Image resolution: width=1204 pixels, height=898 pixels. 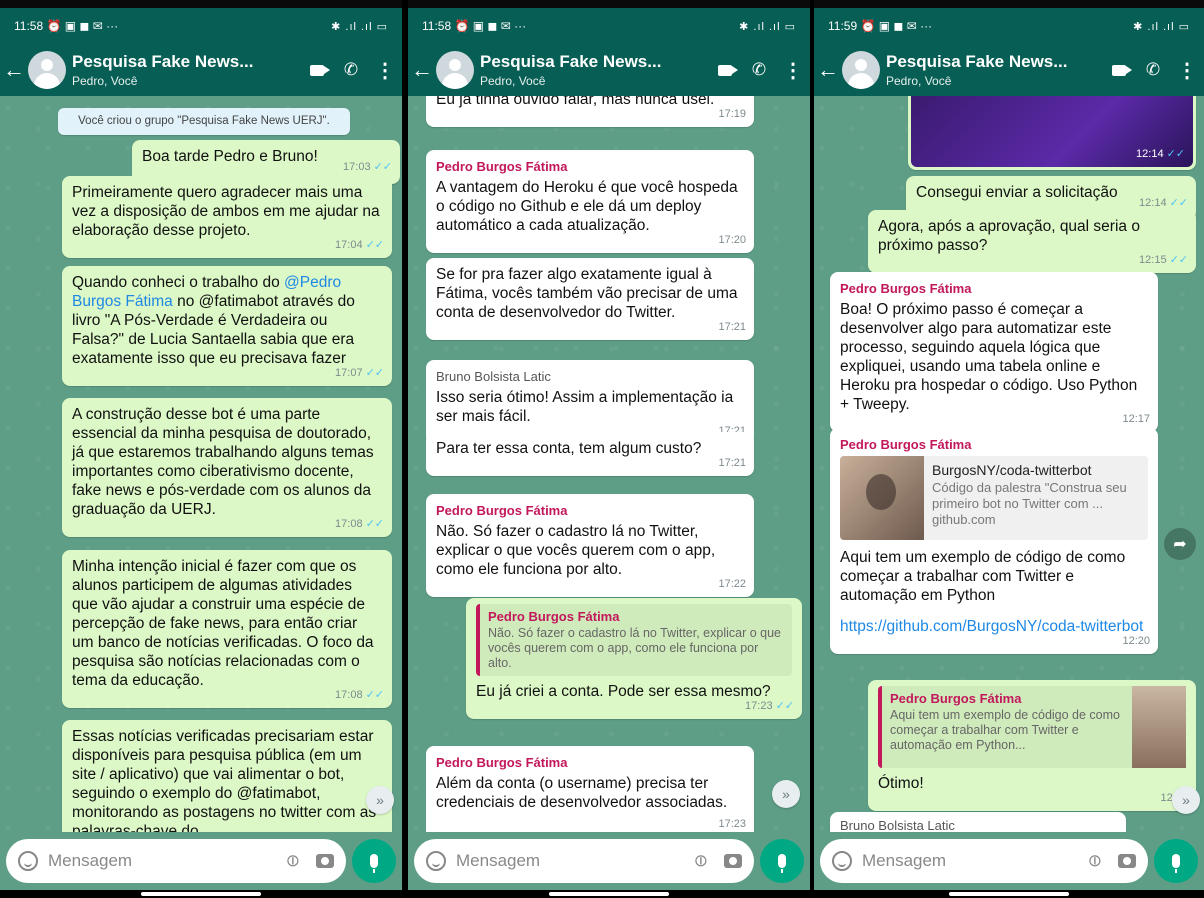 I want to click on phone-icon: ✆, so click(x=759, y=69).